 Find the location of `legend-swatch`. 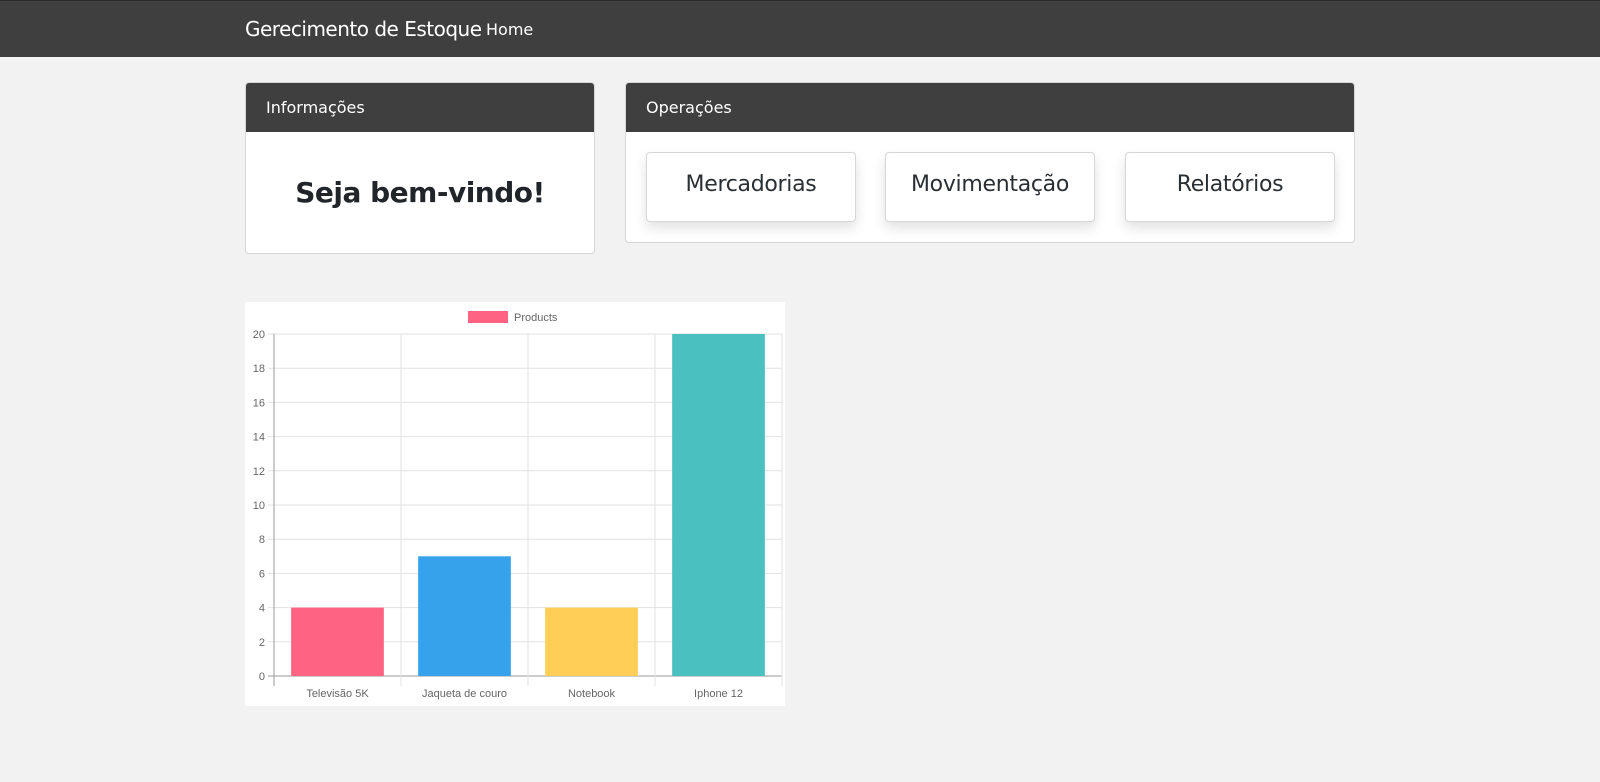

legend-swatch is located at coordinates (488, 317).